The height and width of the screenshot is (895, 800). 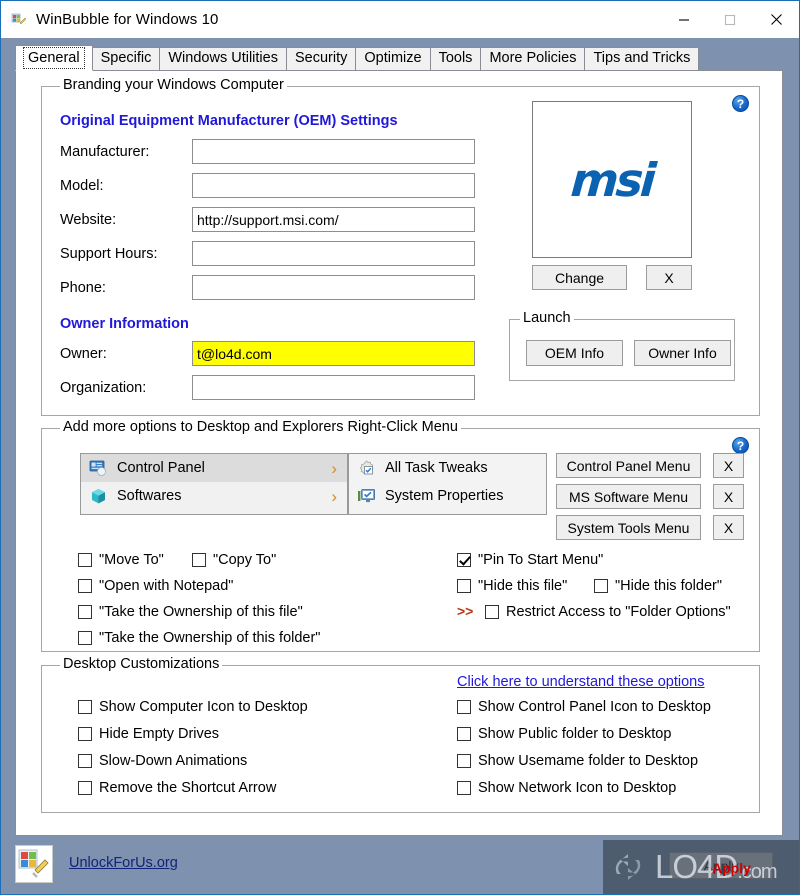 I want to click on checkbox-label: Show Computer Icon to Desktop, so click(x=203, y=707).